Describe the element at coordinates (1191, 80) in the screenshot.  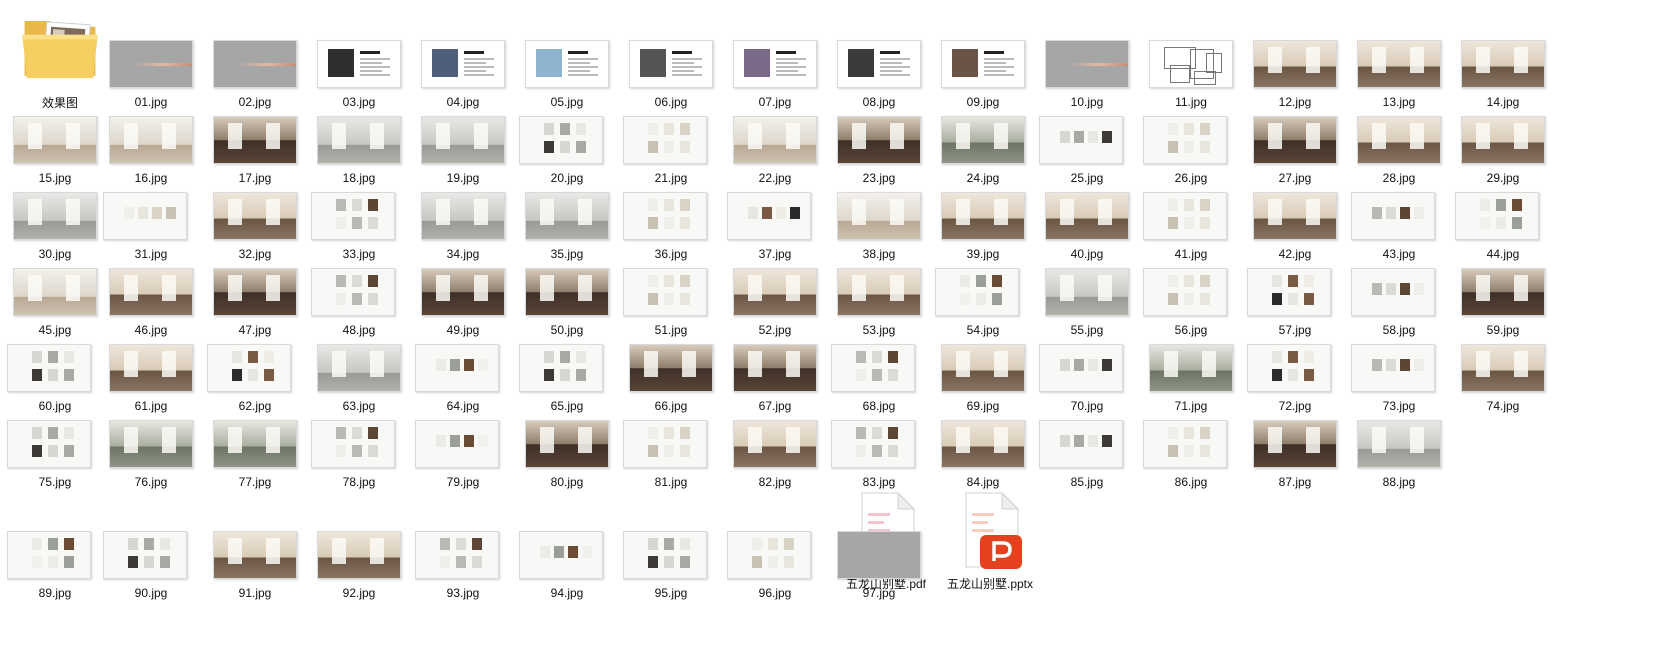
I see `file-item: 11.jpg` at that location.